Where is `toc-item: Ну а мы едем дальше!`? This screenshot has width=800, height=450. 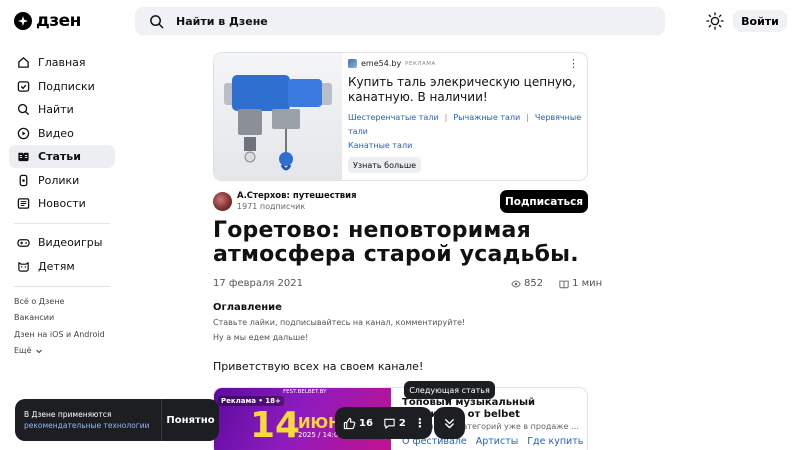 toc-item: Ну а мы едем дальше! is located at coordinates (260, 337).